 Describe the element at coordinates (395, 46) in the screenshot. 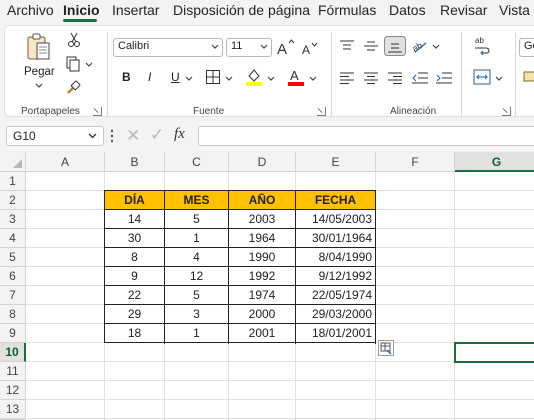

I see `align-bottom-icon` at that location.